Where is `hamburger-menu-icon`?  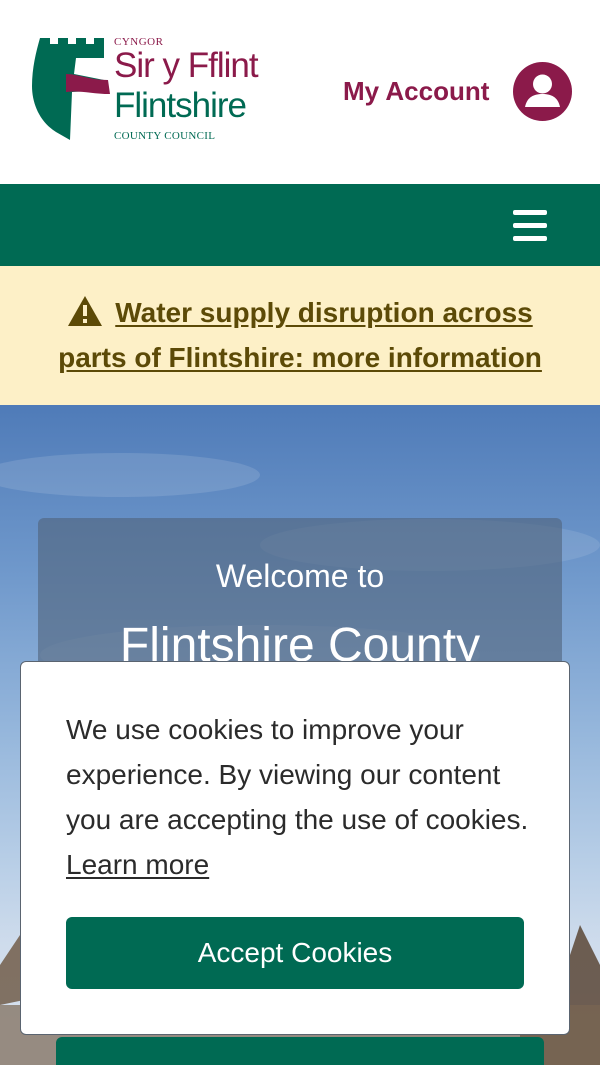
hamburger-menu-icon is located at coordinates (530, 226).